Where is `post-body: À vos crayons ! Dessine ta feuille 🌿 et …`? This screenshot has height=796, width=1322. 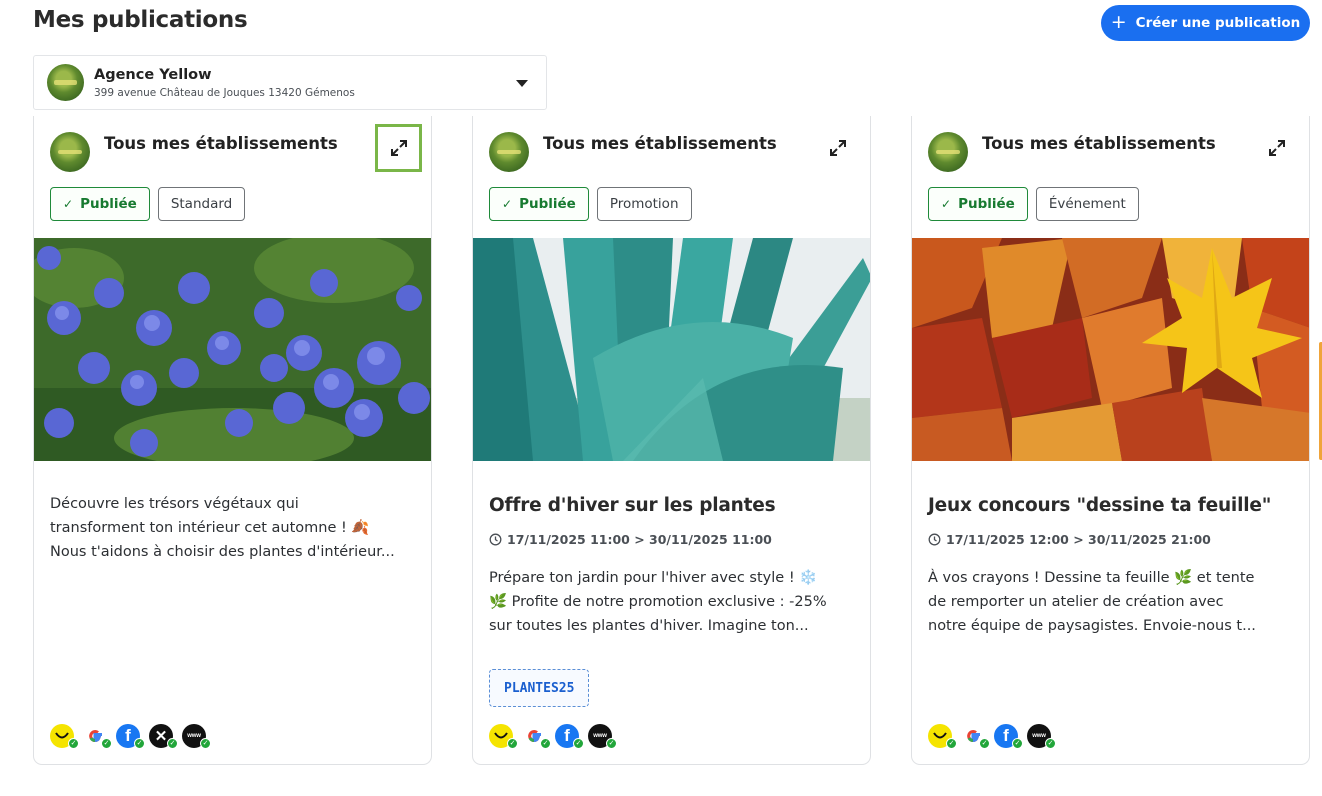
post-body: À vos crayons ! Dessine ta feuille 🌿 et … is located at coordinates (1092, 602).